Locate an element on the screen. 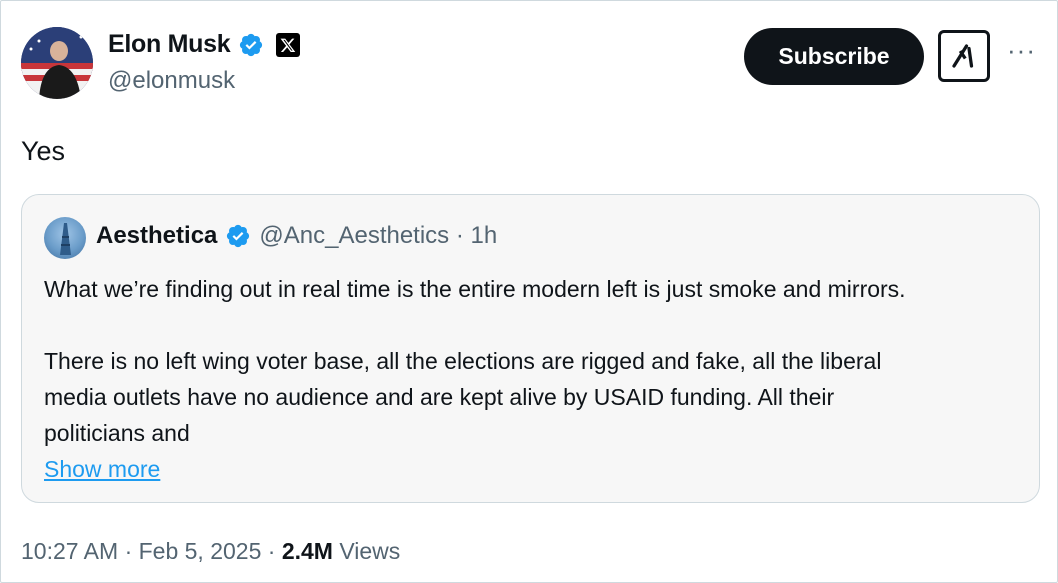 This screenshot has width=1058, height=583. grok-icon is located at coordinates (964, 56).